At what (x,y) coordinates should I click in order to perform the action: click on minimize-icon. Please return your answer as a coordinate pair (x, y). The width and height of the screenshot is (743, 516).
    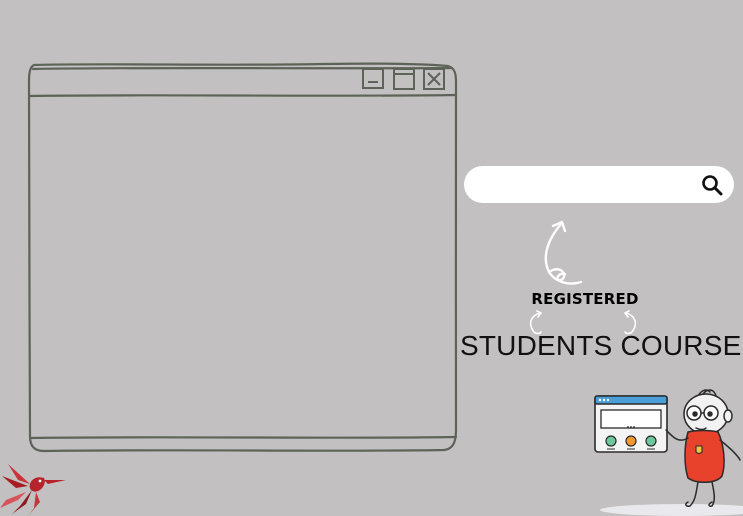
    Looking at the image, I should click on (373, 79).